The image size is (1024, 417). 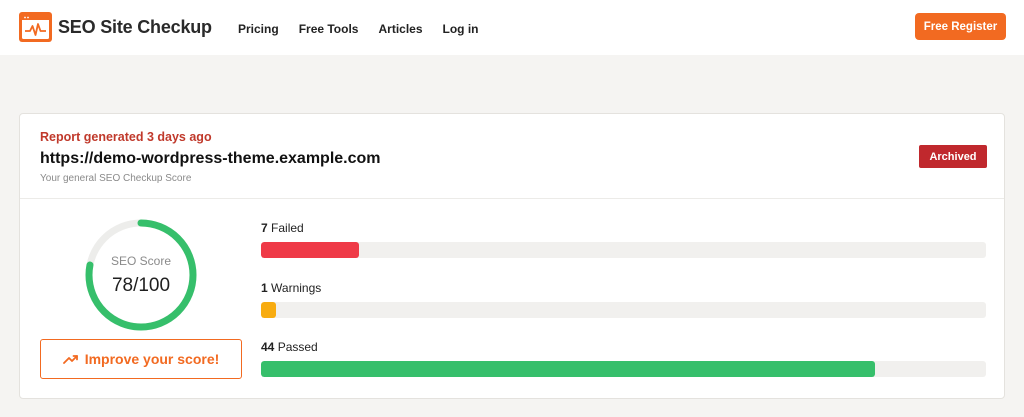 I want to click on warnings-text: Warnings, so click(x=296, y=288).